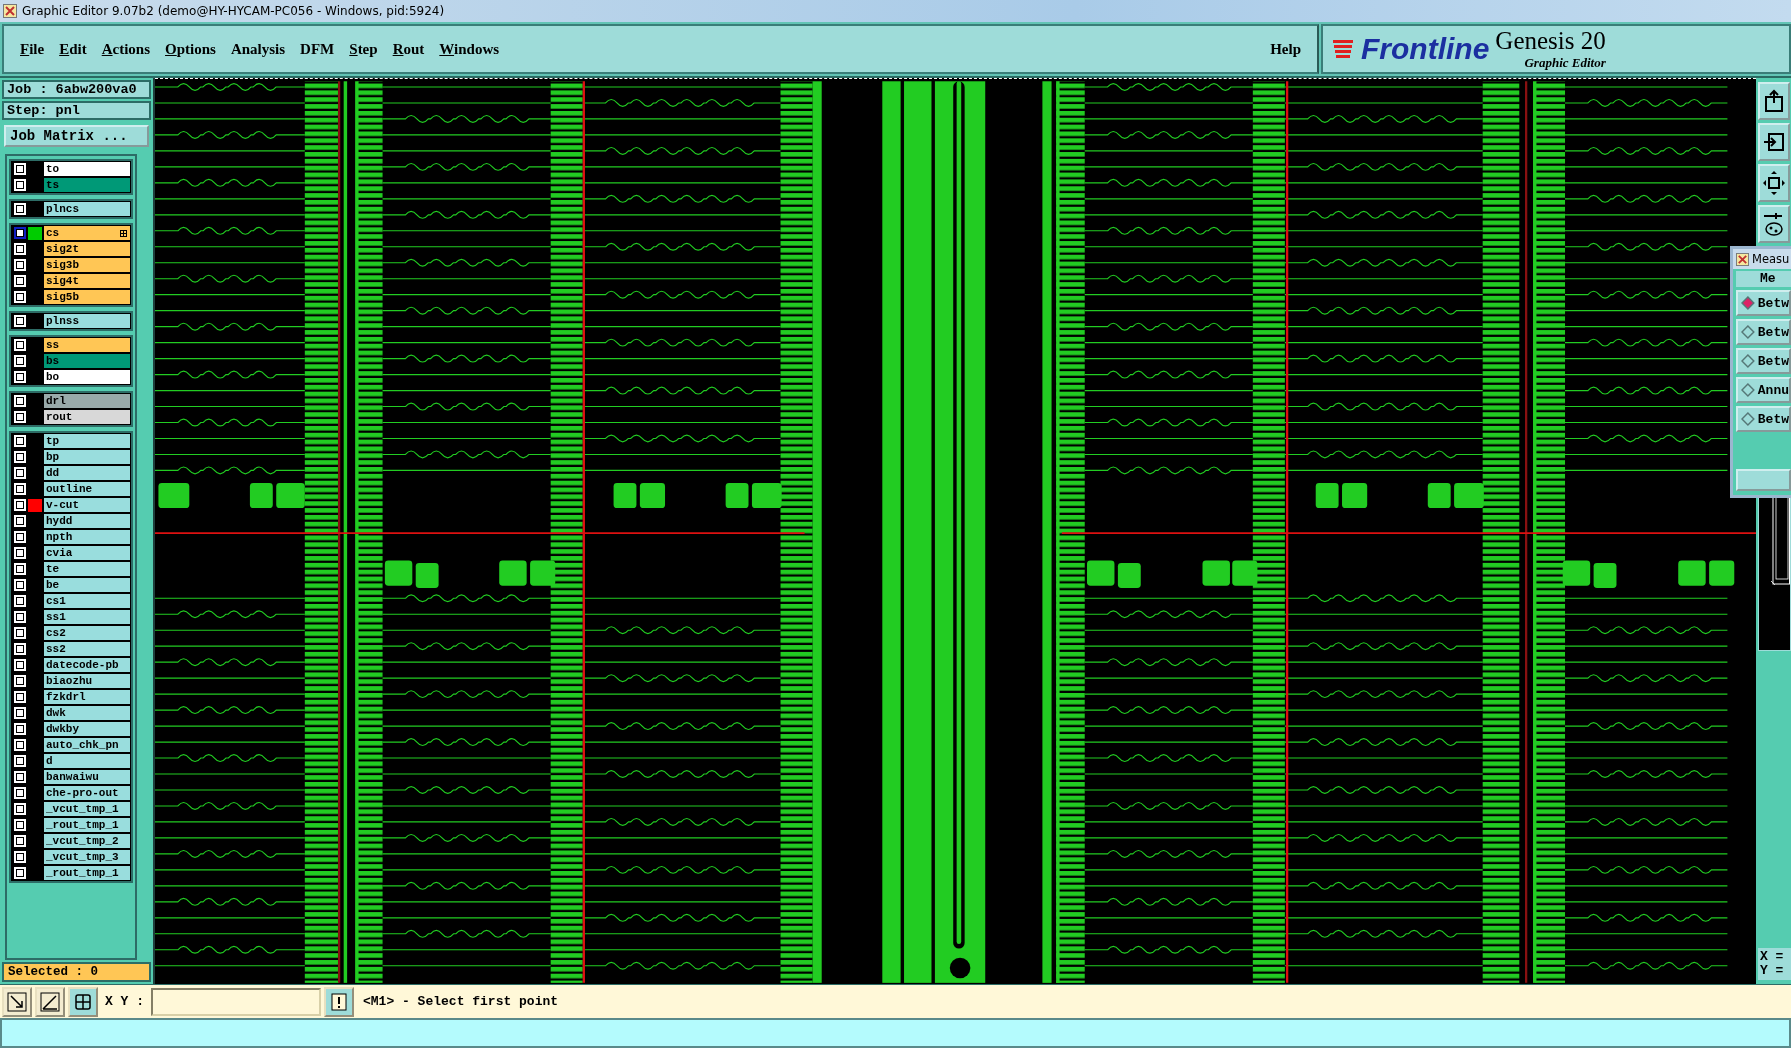 The image size is (1791, 1048). I want to click on layer-item: cs, so click(87, 233).